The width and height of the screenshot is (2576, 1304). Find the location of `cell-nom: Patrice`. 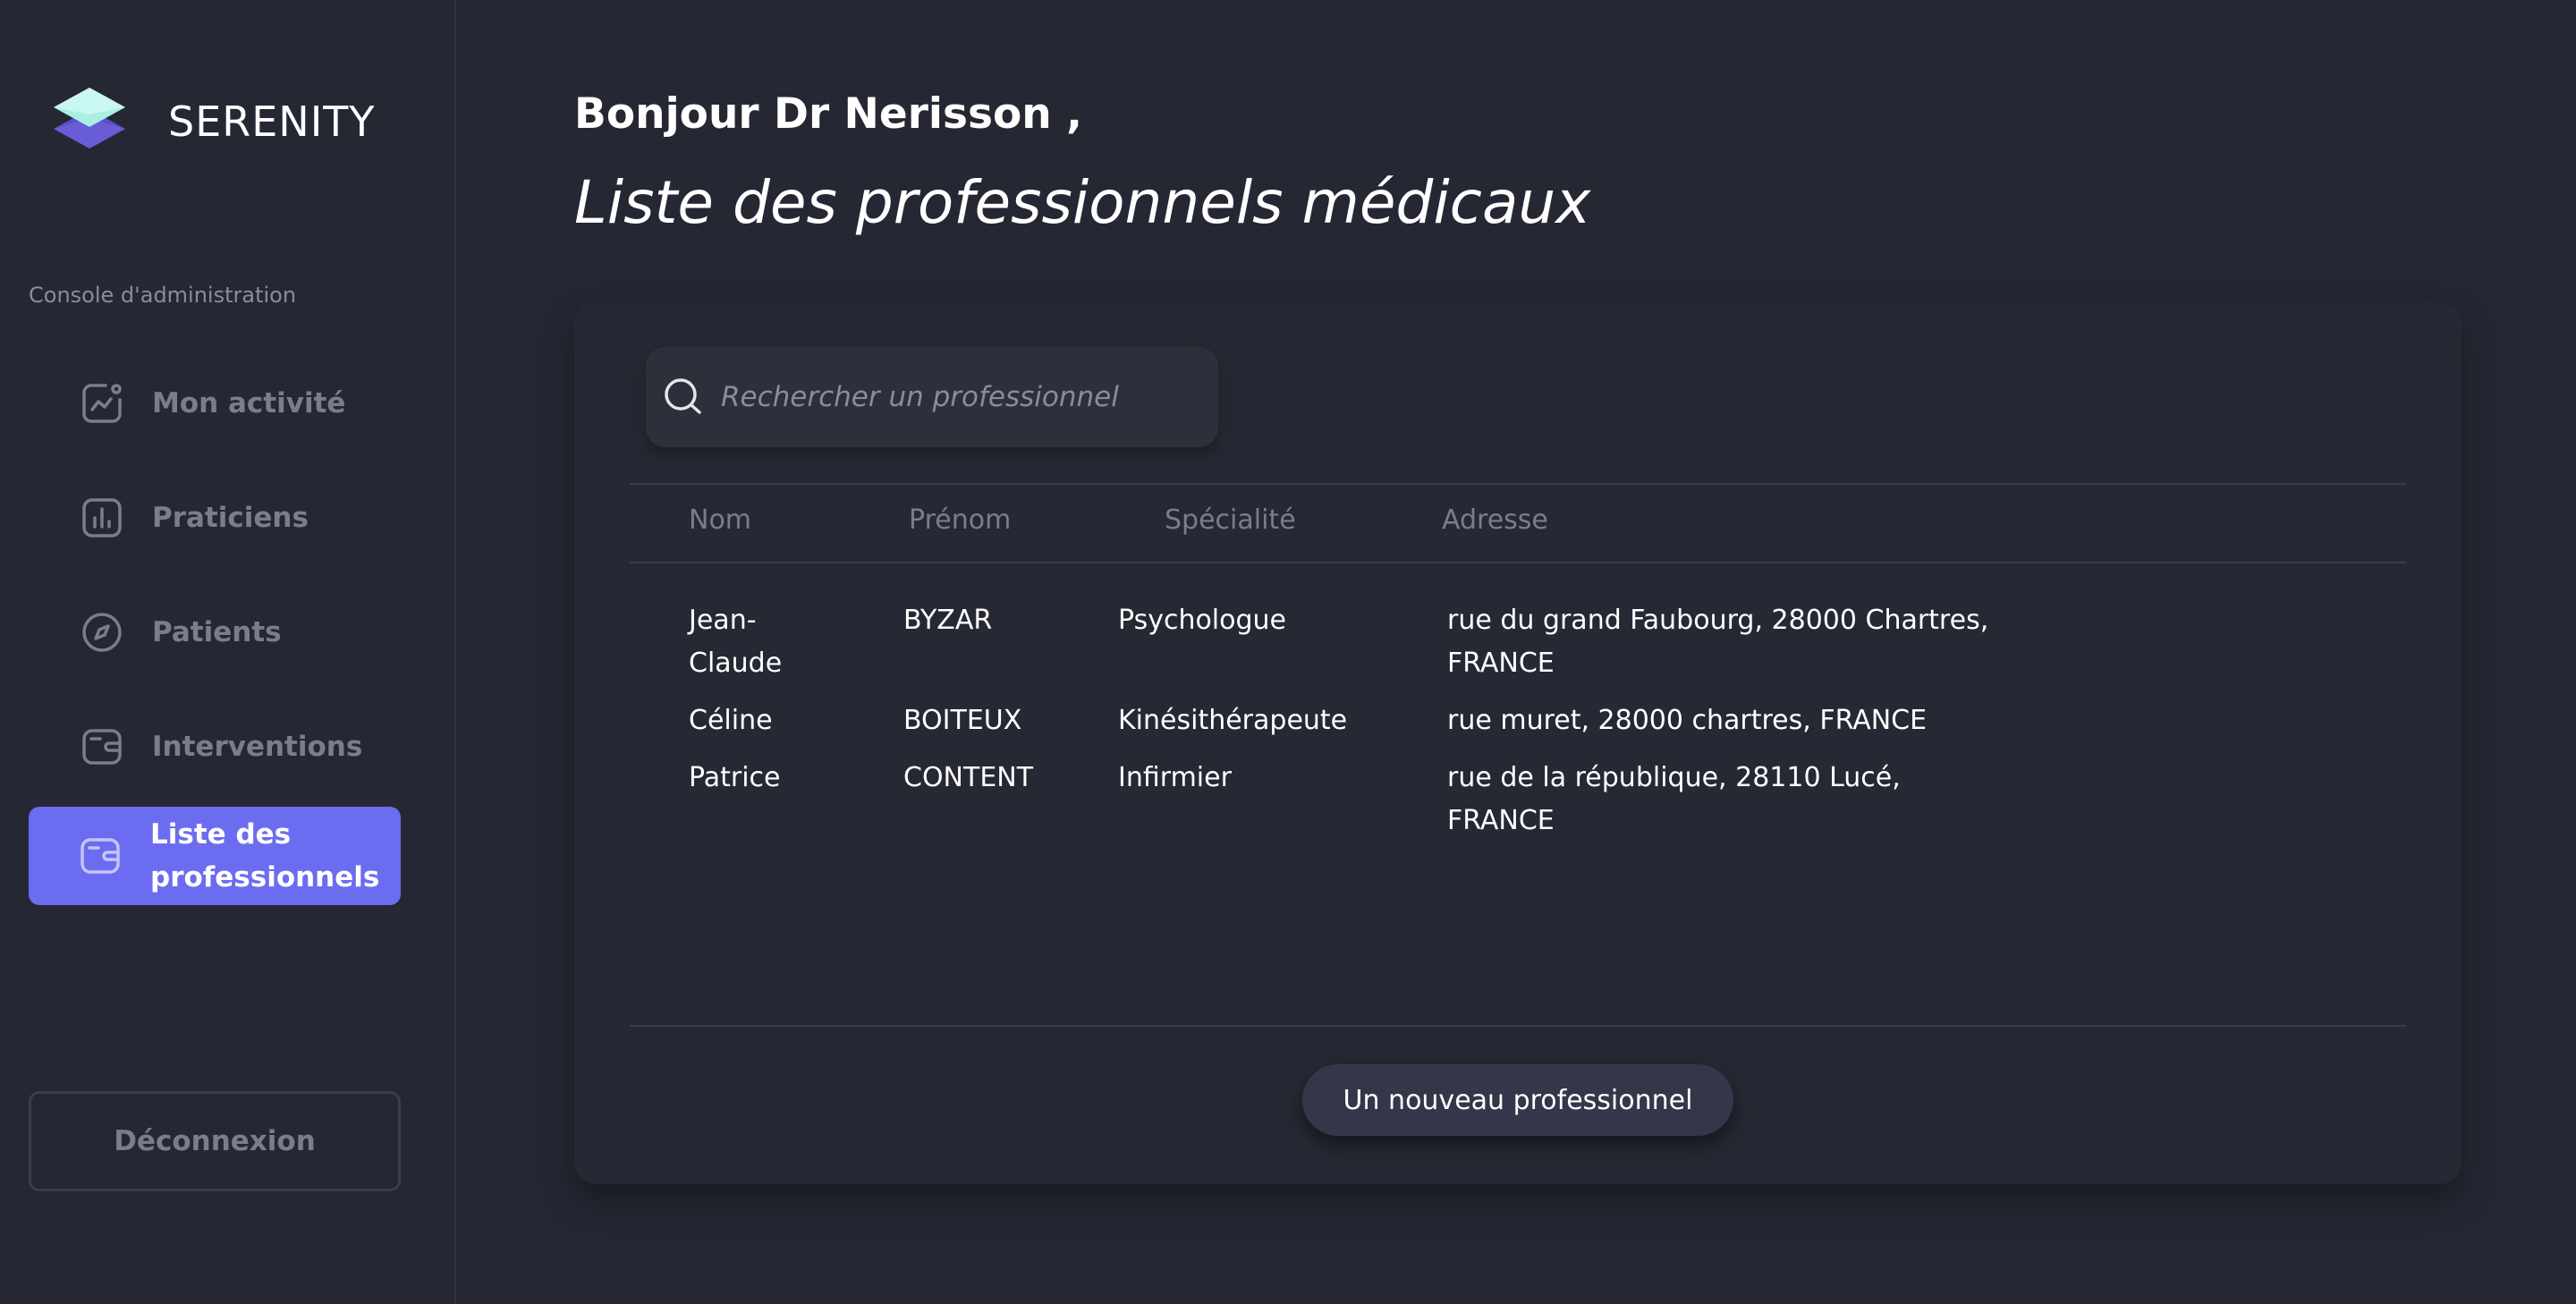

cell-nom: Patrice is located at coordinates (735, 778).